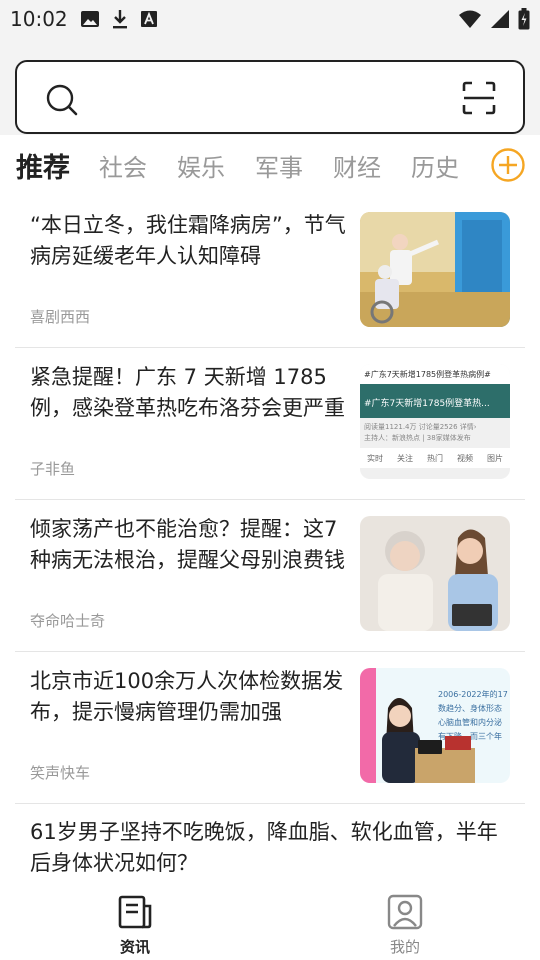 The width and height of the screenshot is (540, 960). Describe the element at coordinates (279, 165) in the screenshot. I see `tab-military: 军事` at that location.